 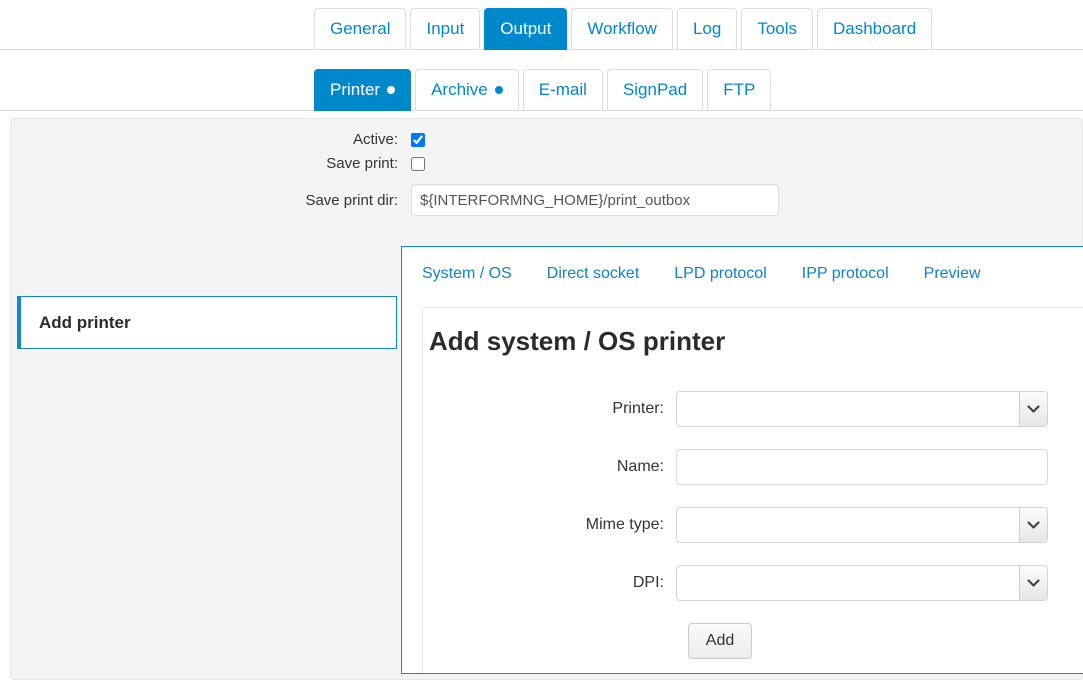 I want to click on tab-output: Output, so click(x=526, y=29).